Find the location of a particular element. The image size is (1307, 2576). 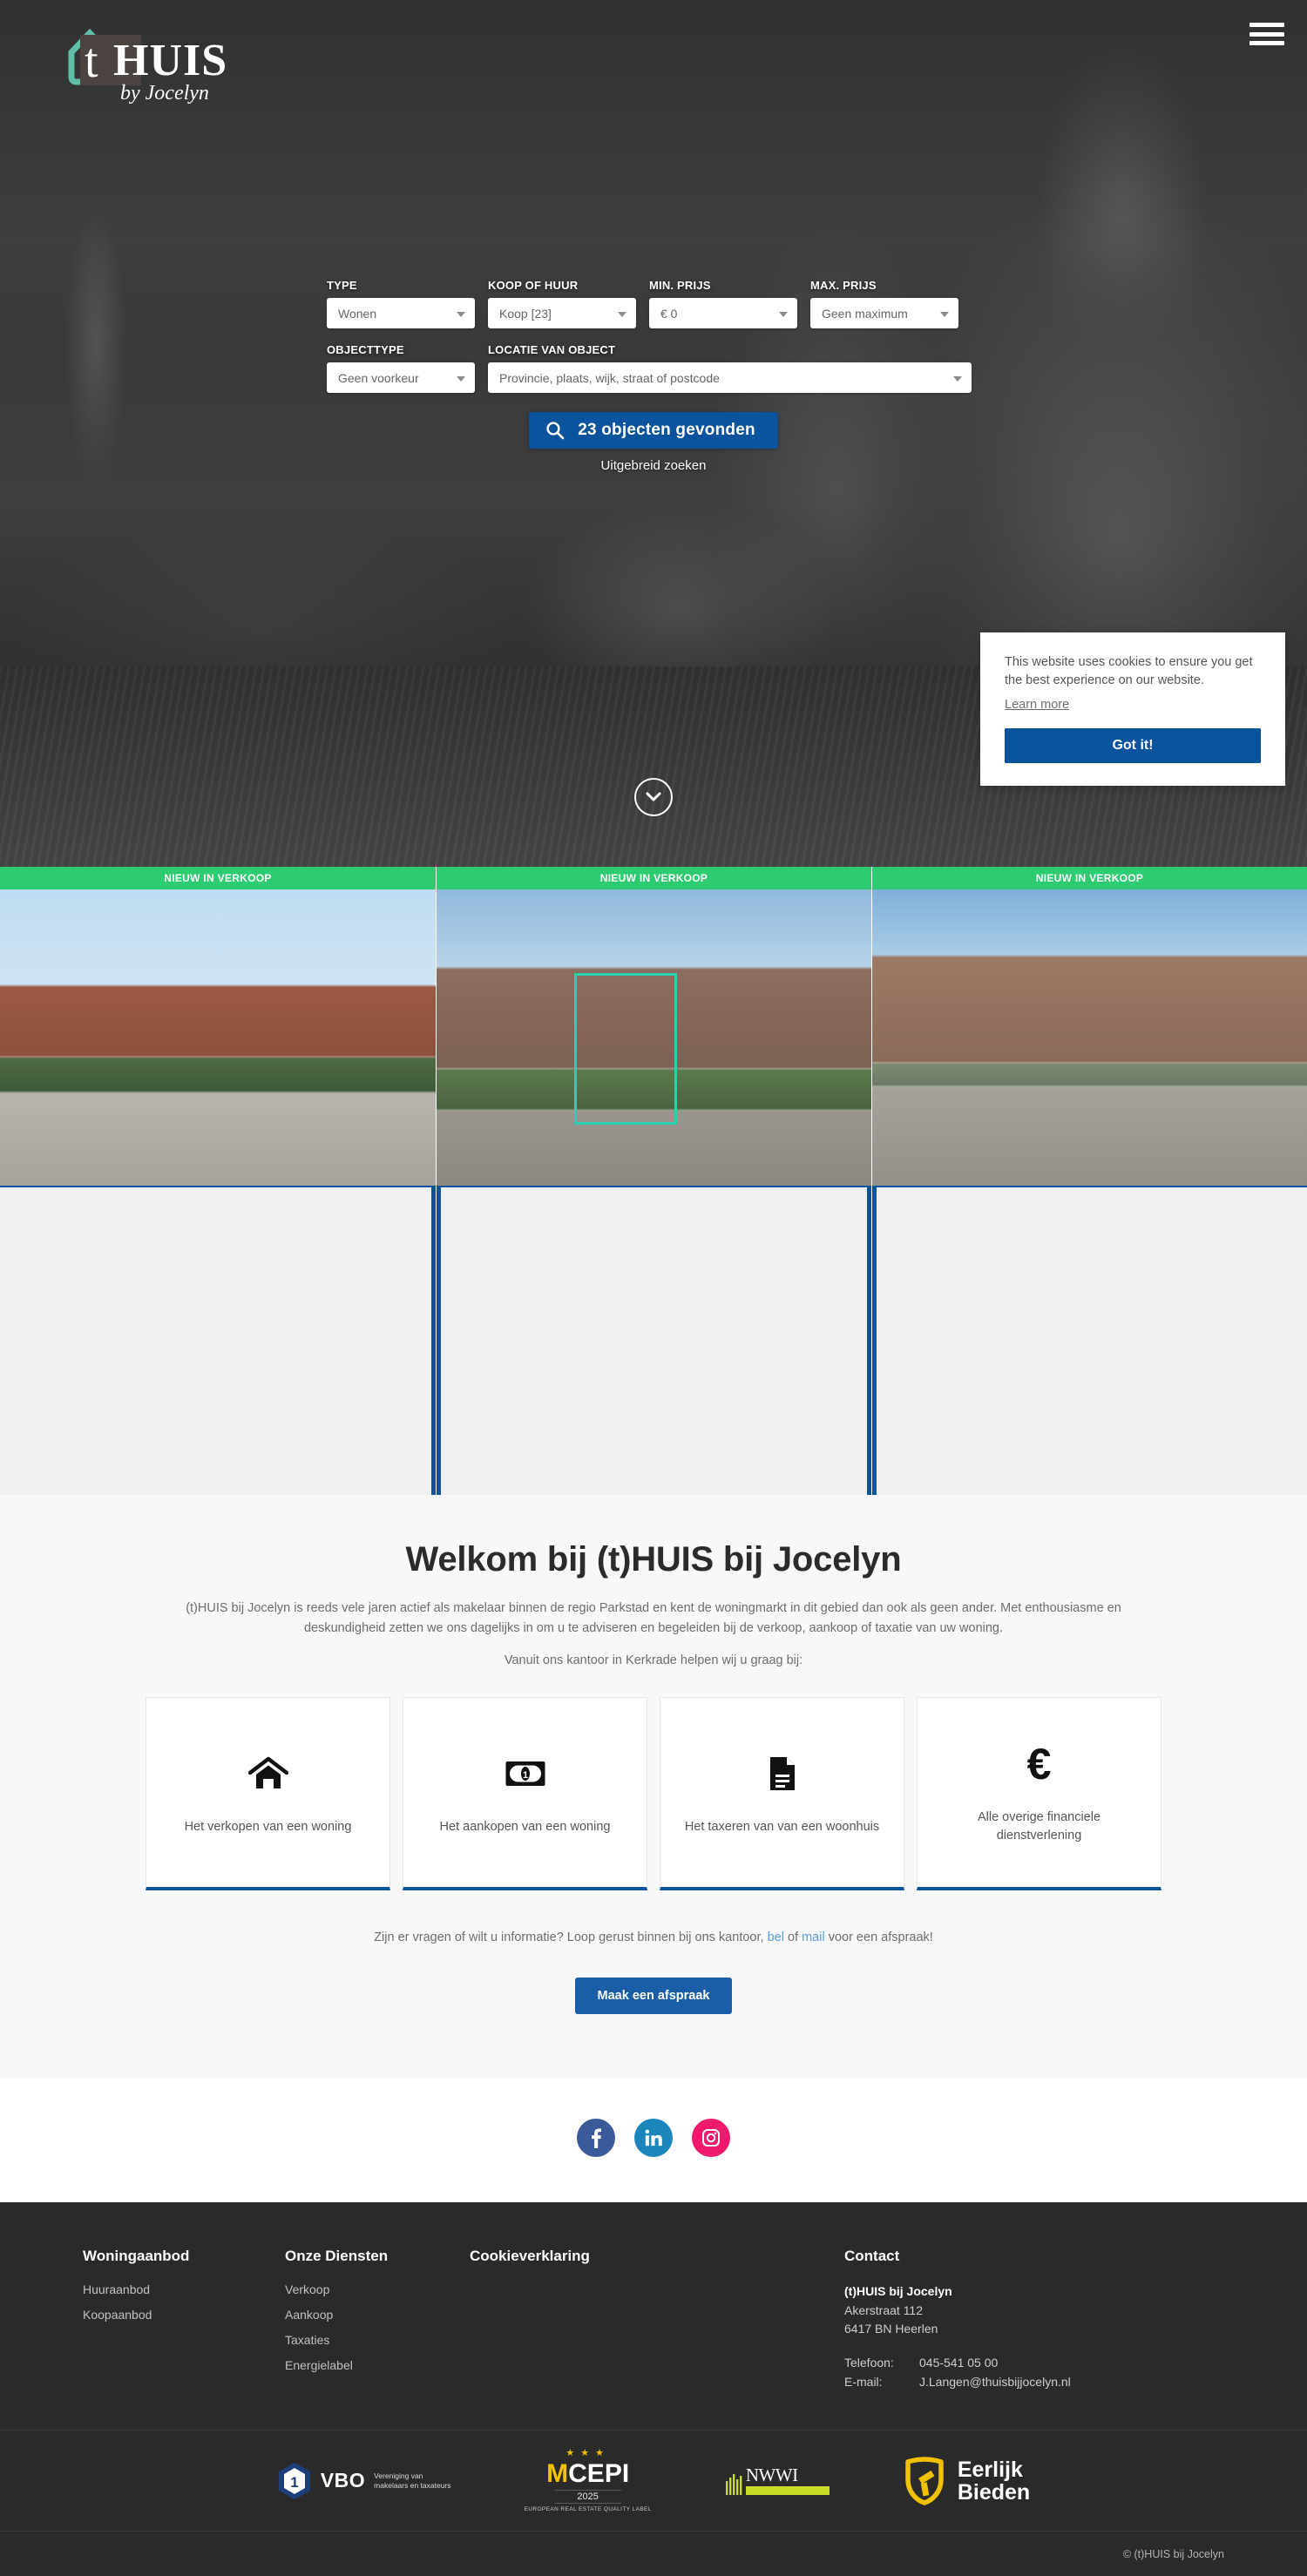

footer-column-woningaanbod: Woningaanbod Huuraanbod Koopaanbod is located at coordinates (184, 2319).